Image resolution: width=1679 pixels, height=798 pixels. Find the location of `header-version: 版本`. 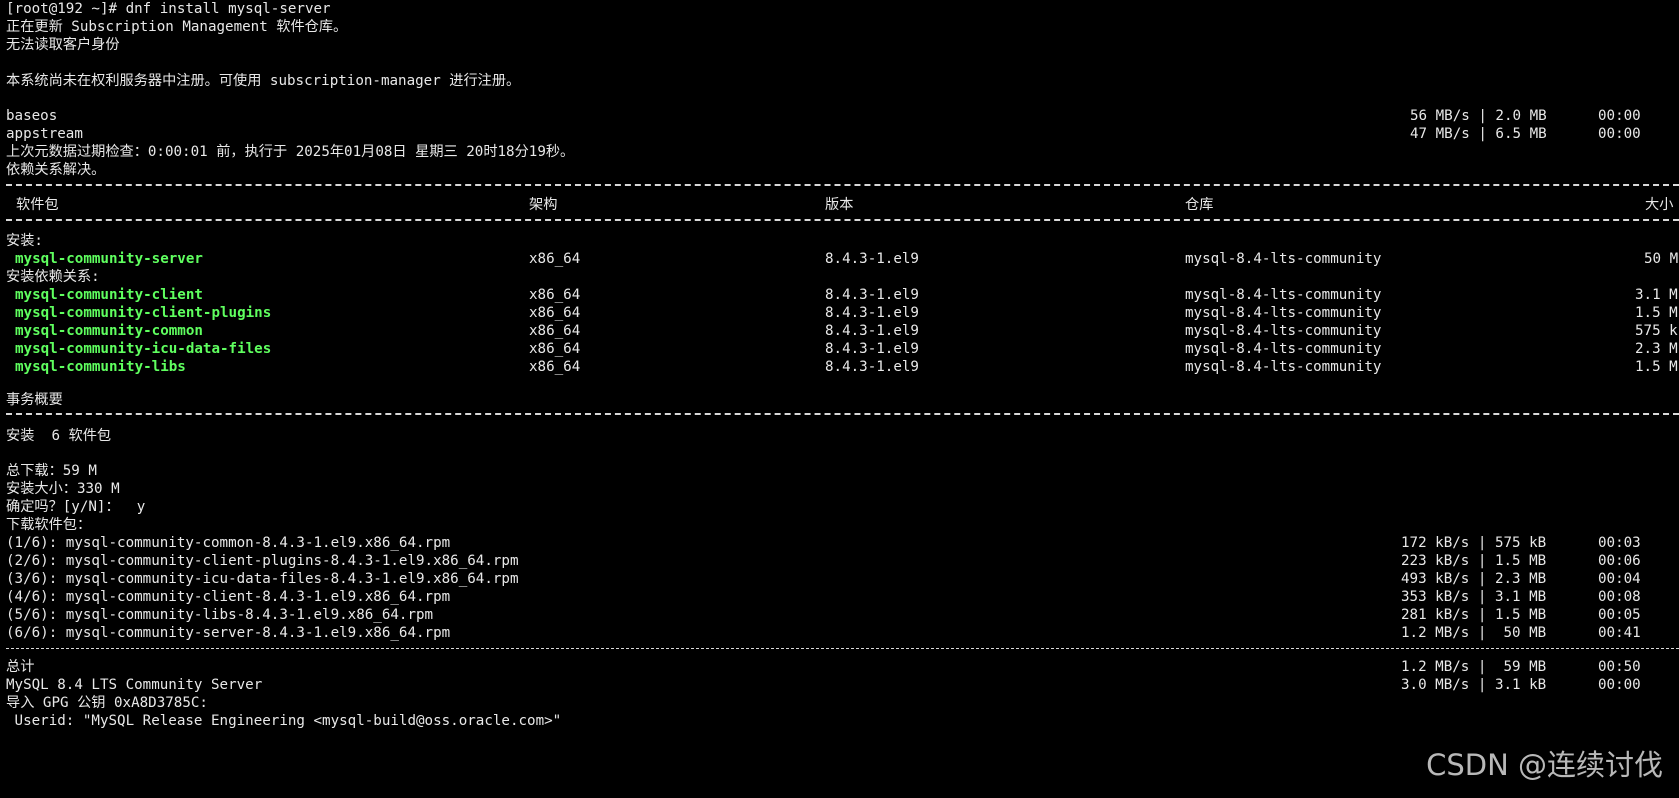

header-version: 版本 is located at coordinates (839, 205).